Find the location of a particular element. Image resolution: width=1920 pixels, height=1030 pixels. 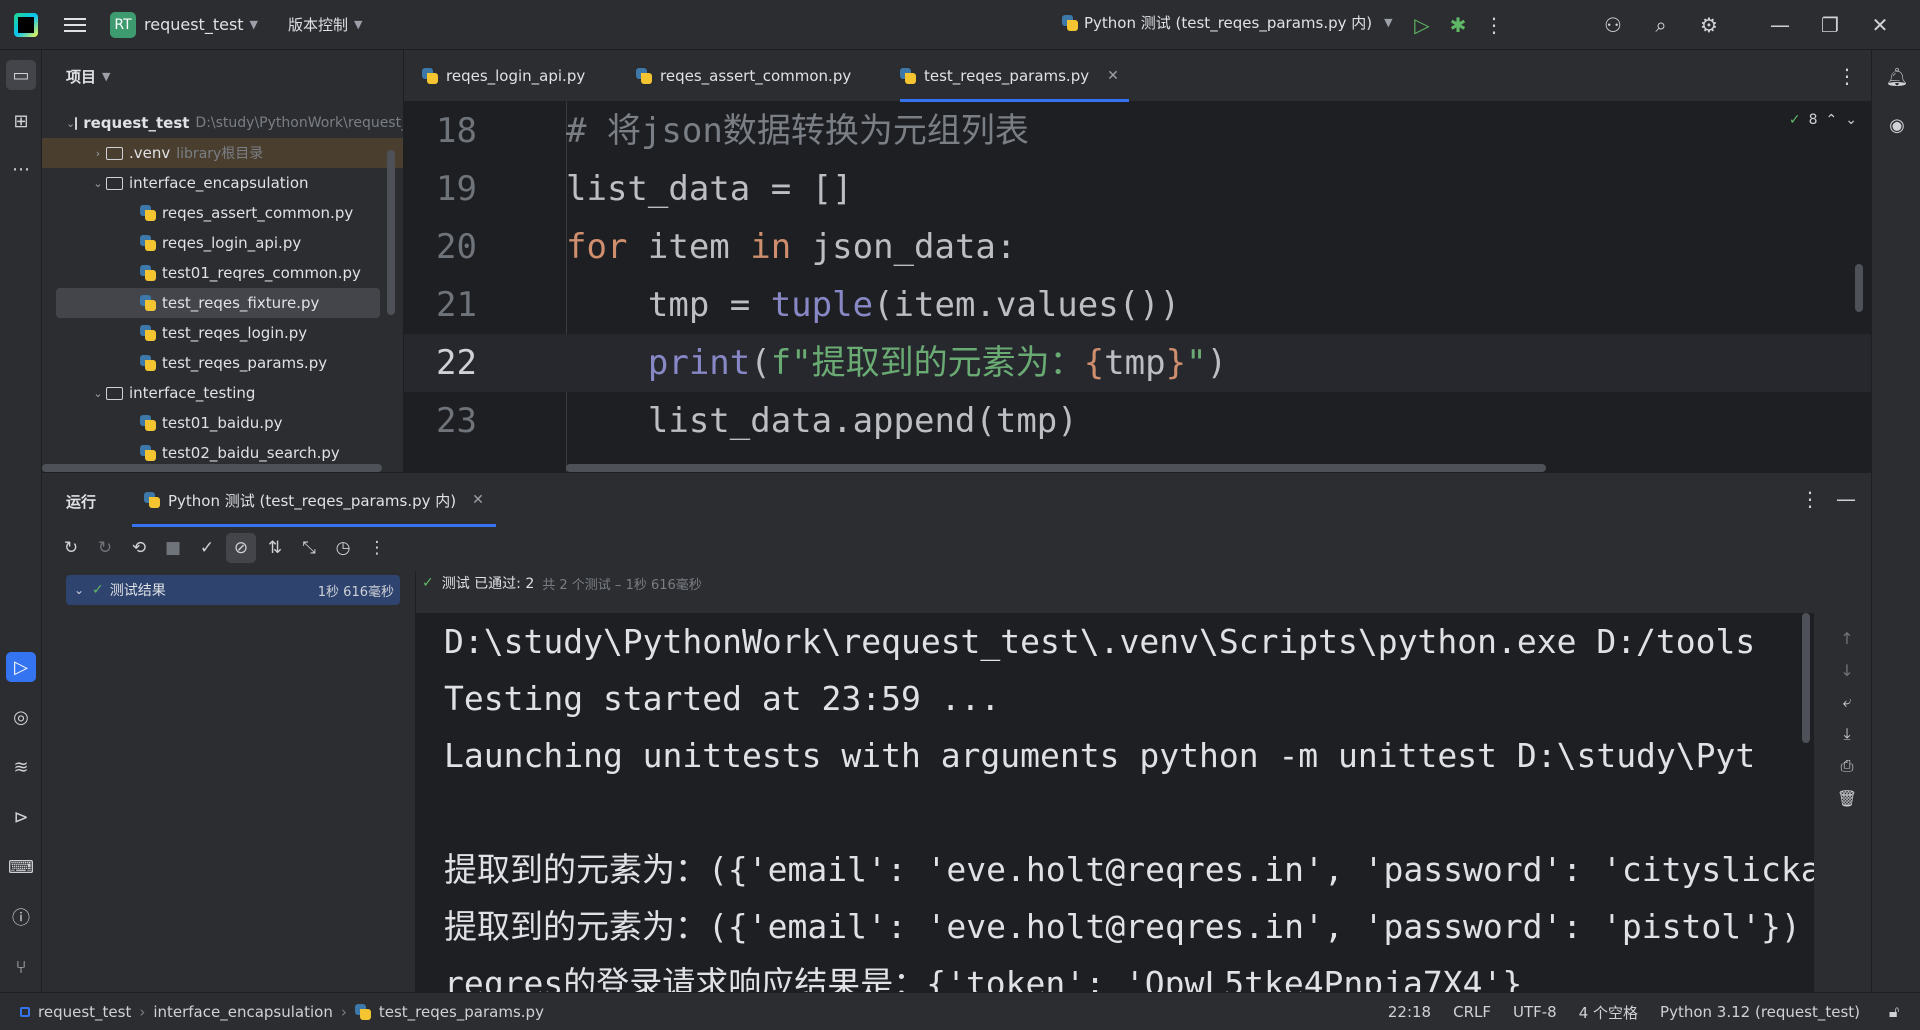

add-user-icon: ⚇ is located at coordinates (1613, 25).